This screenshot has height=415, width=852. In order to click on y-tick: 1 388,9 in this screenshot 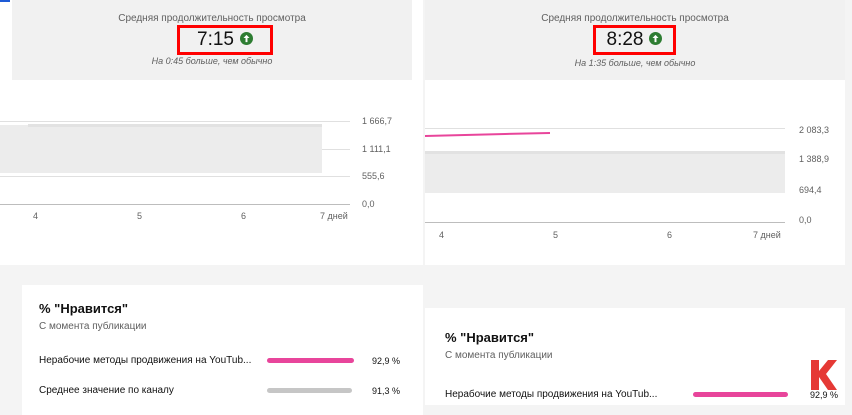, I will do `click(814, 159)`.